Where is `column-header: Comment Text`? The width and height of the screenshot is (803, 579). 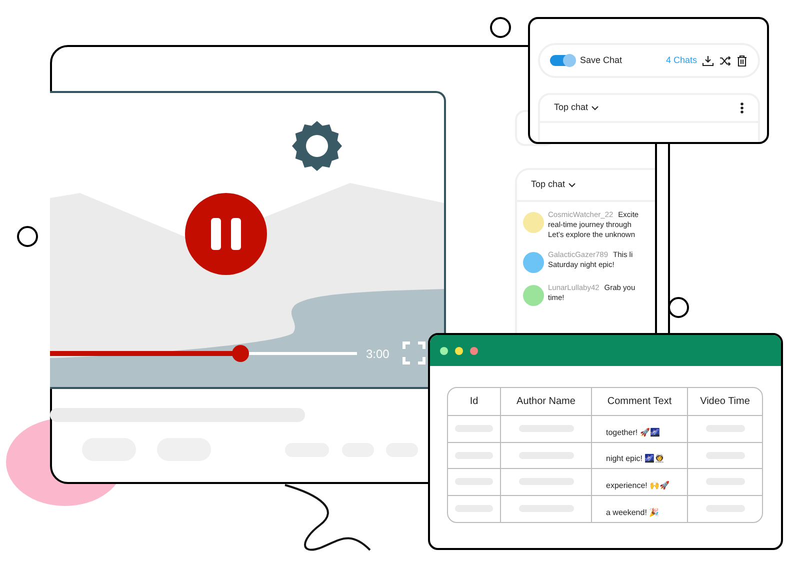 column-header: Comment Text is located at coordinates (640, 401).